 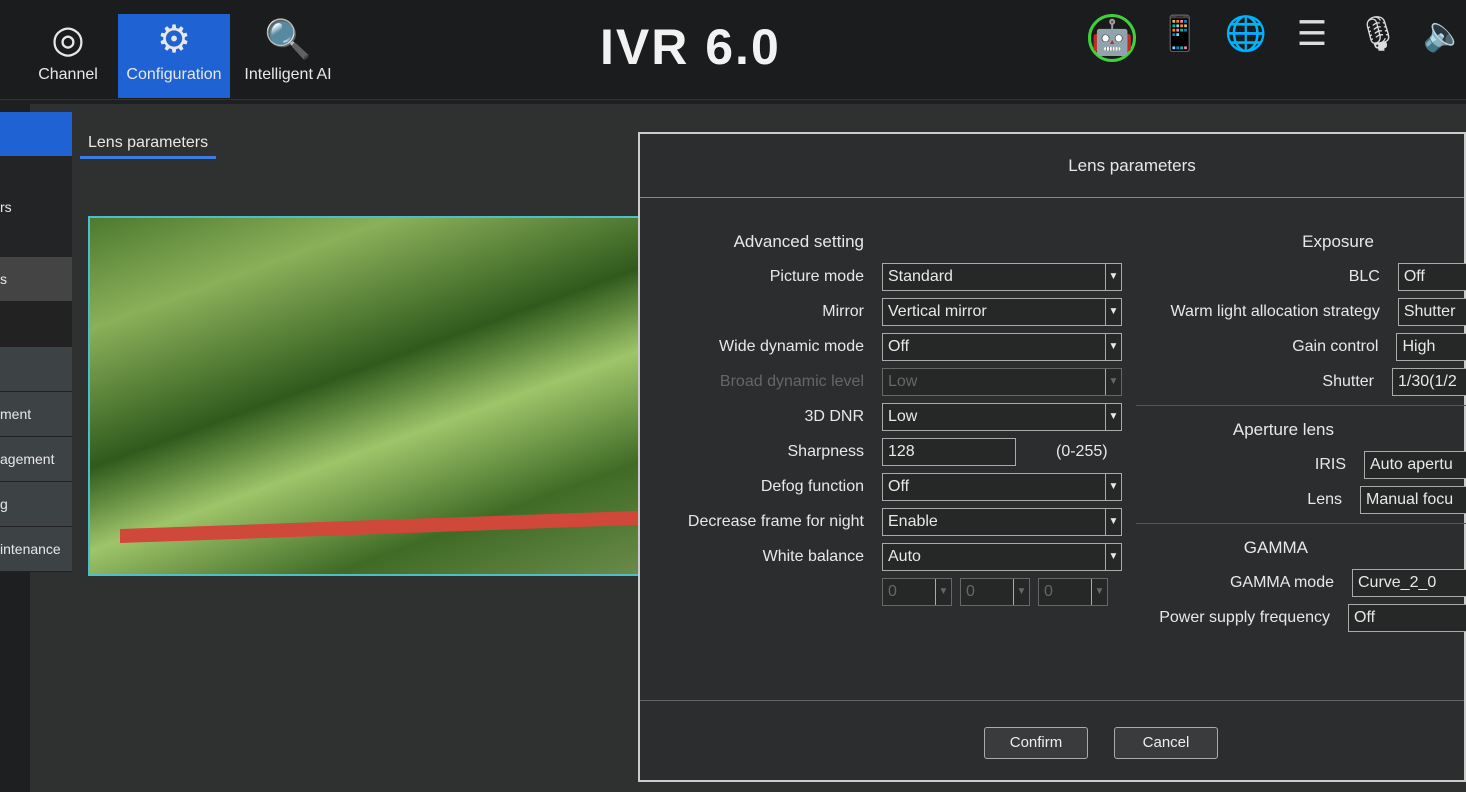 What do you see at coordinates (775, 521) in the screenshot?
I see `label: Decrease frame for night` at bounding box center [775, 521].